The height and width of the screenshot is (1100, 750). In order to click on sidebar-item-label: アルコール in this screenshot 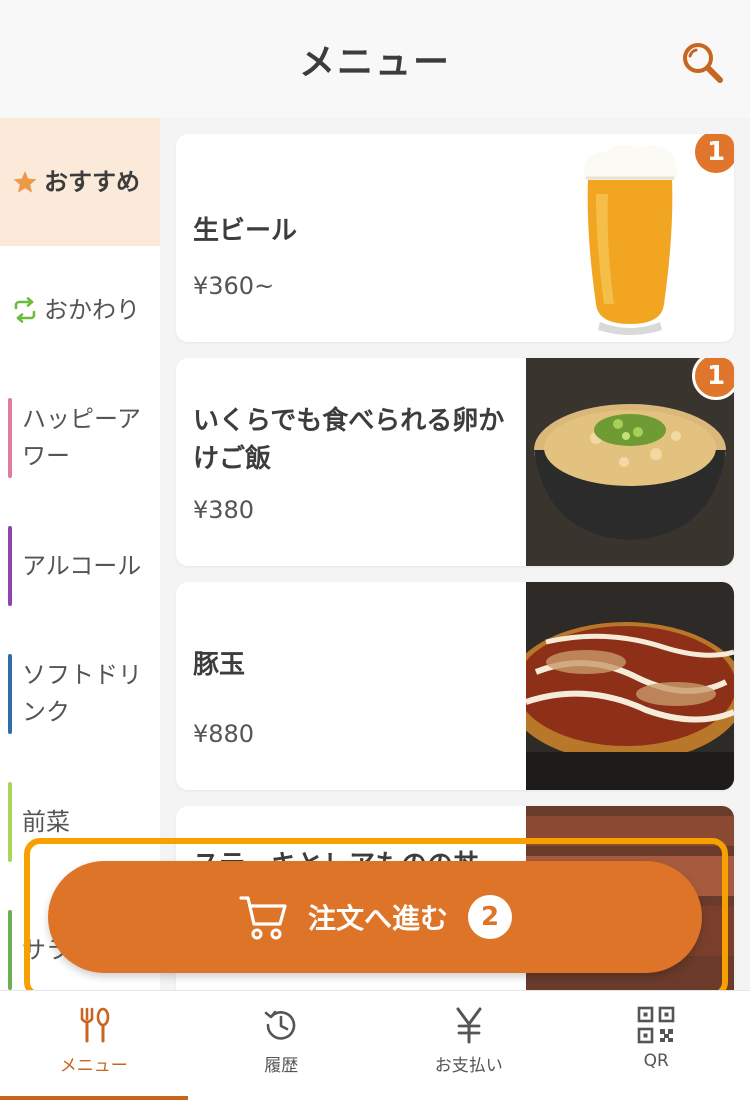, I will do `click(82, 565)`.